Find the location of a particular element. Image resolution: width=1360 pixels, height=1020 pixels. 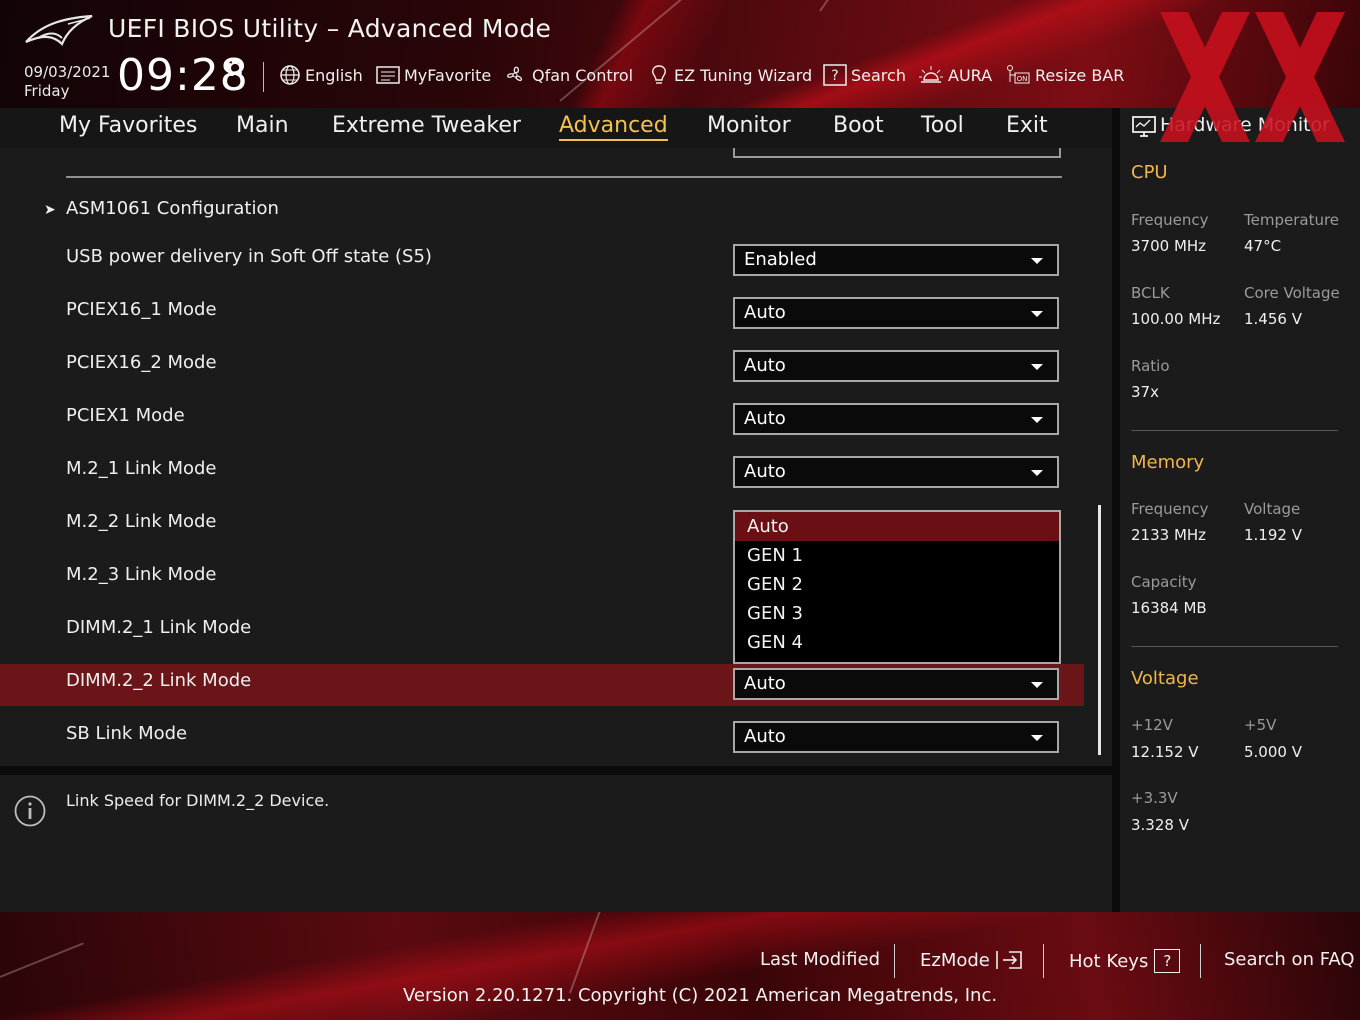

setting-label: DIMM.2_1 Link Mode is located at coordinates (158, 627).